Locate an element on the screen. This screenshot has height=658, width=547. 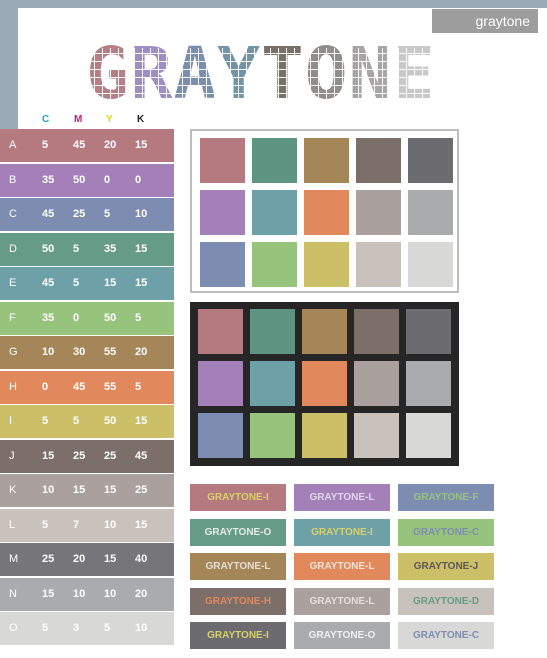
table-row: B 35 50 0 0 is located at coordinates (87, 180).